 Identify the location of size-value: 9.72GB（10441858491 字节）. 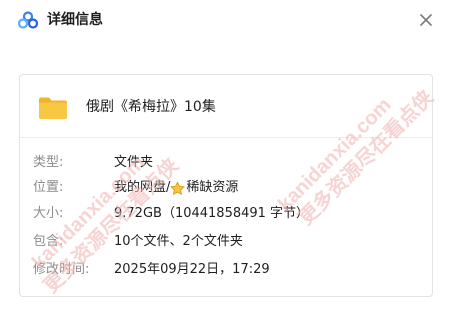
(212, 213).